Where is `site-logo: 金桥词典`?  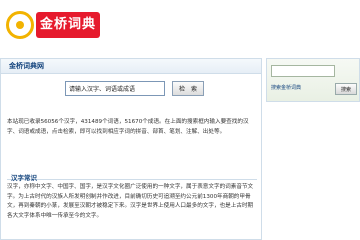
site-logo: 金桥词典 is located at coordinates (53, 25).